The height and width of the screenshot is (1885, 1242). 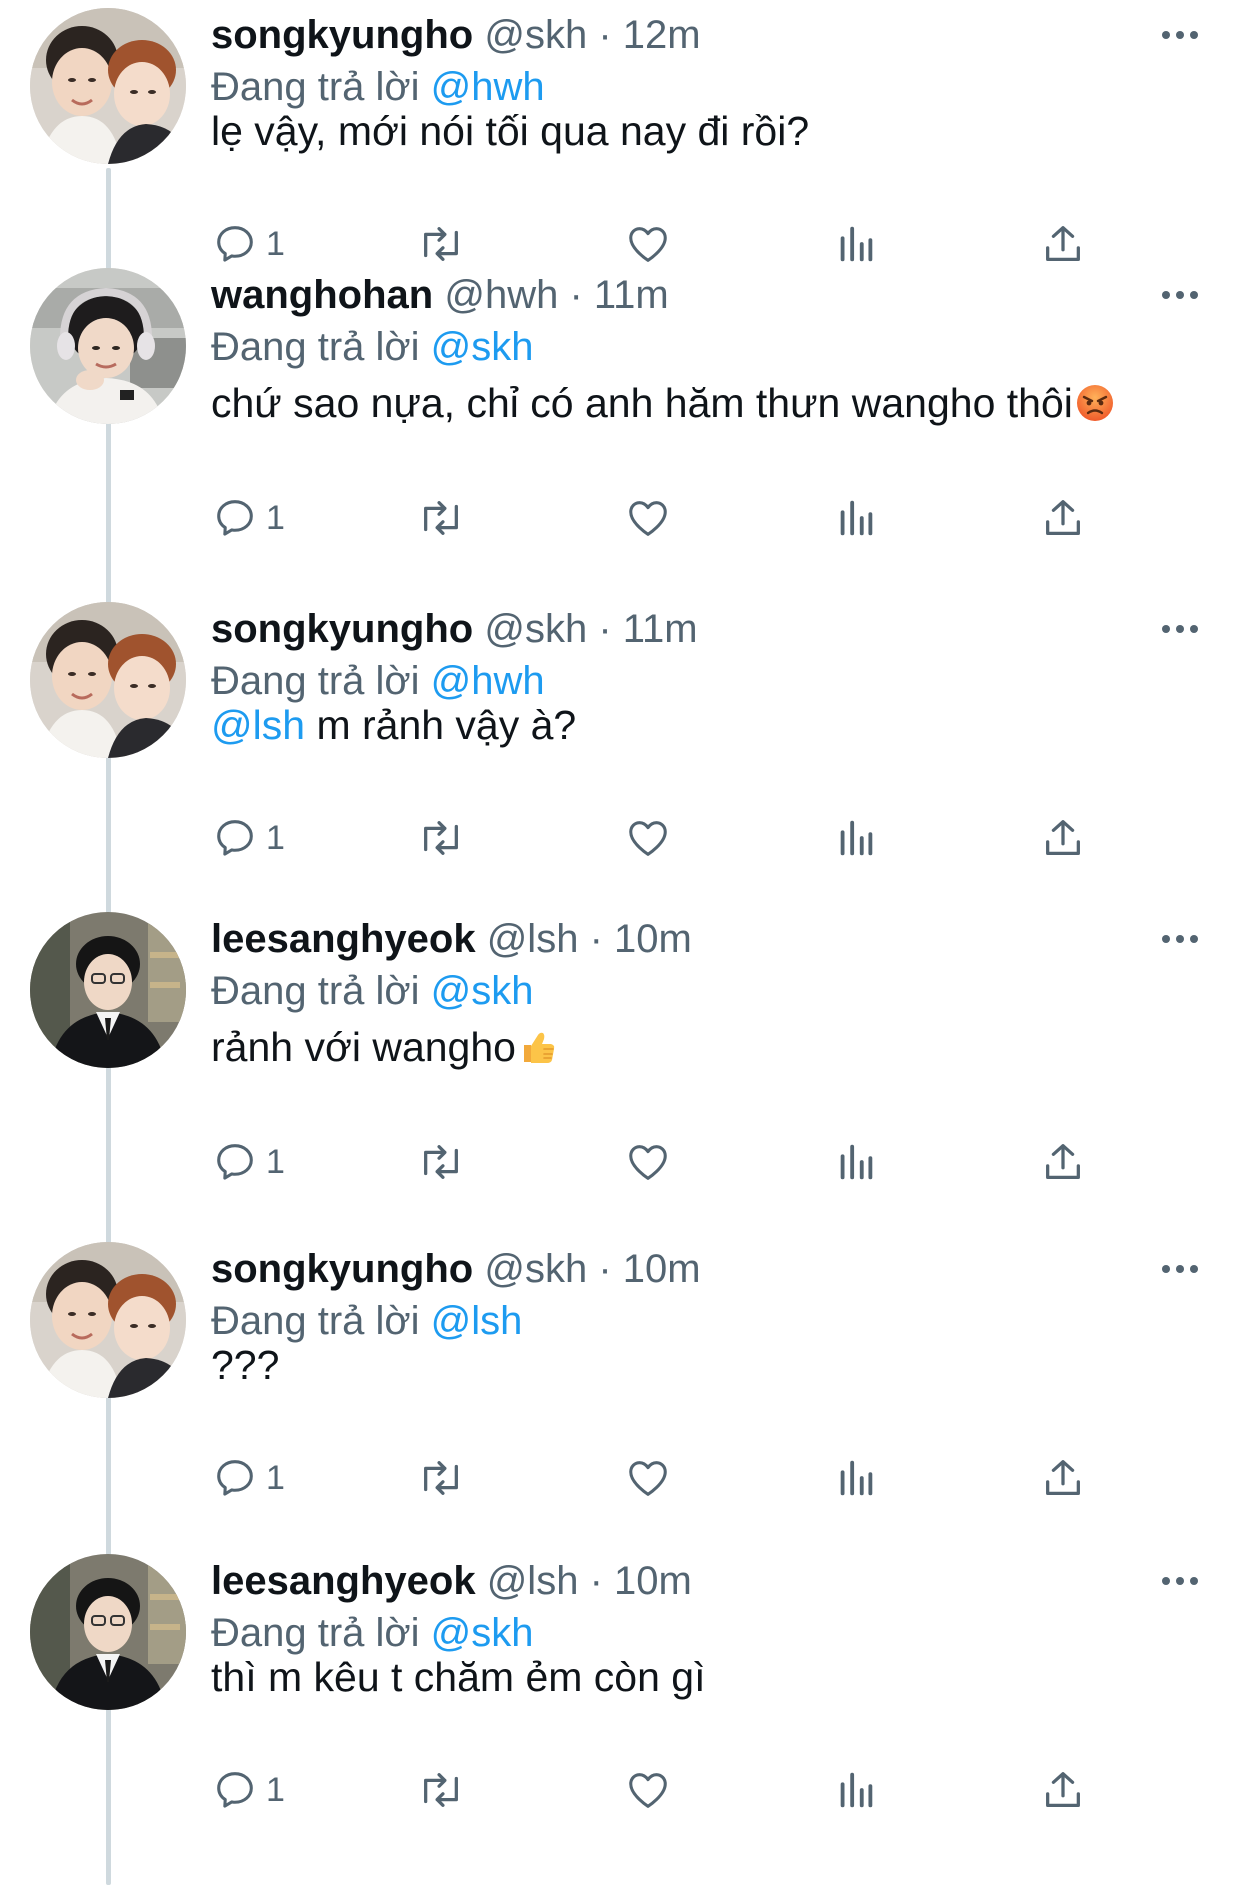 I want to click on tweet-text-content: lẹ vậy, mới nói tối qua nay đi rồi?, so click(x=510, y=131).